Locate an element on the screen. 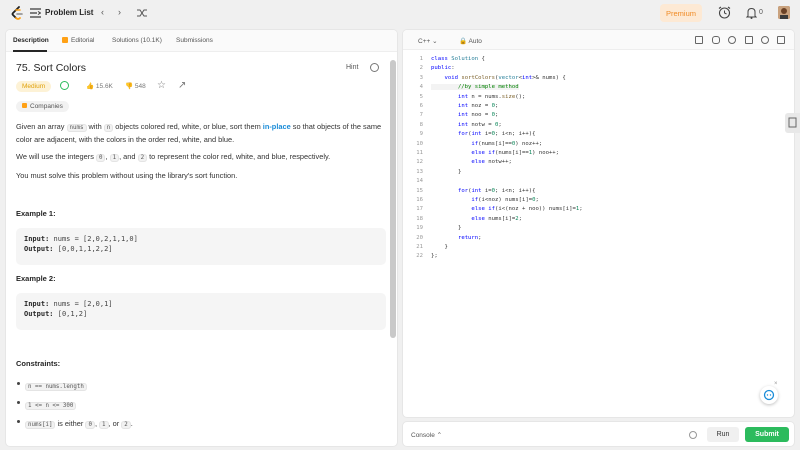 The width and height of the screenshot is (800, 450). constraint-item: n == nums.length is located at coordinates (201, 386).